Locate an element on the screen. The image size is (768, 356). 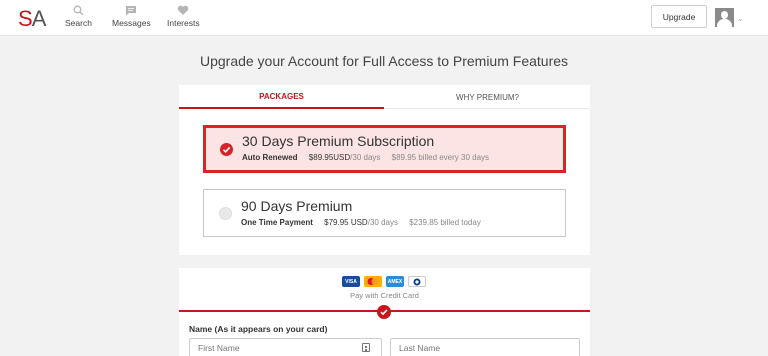
nav-messages: Messages is located at coordinates (131, 16).